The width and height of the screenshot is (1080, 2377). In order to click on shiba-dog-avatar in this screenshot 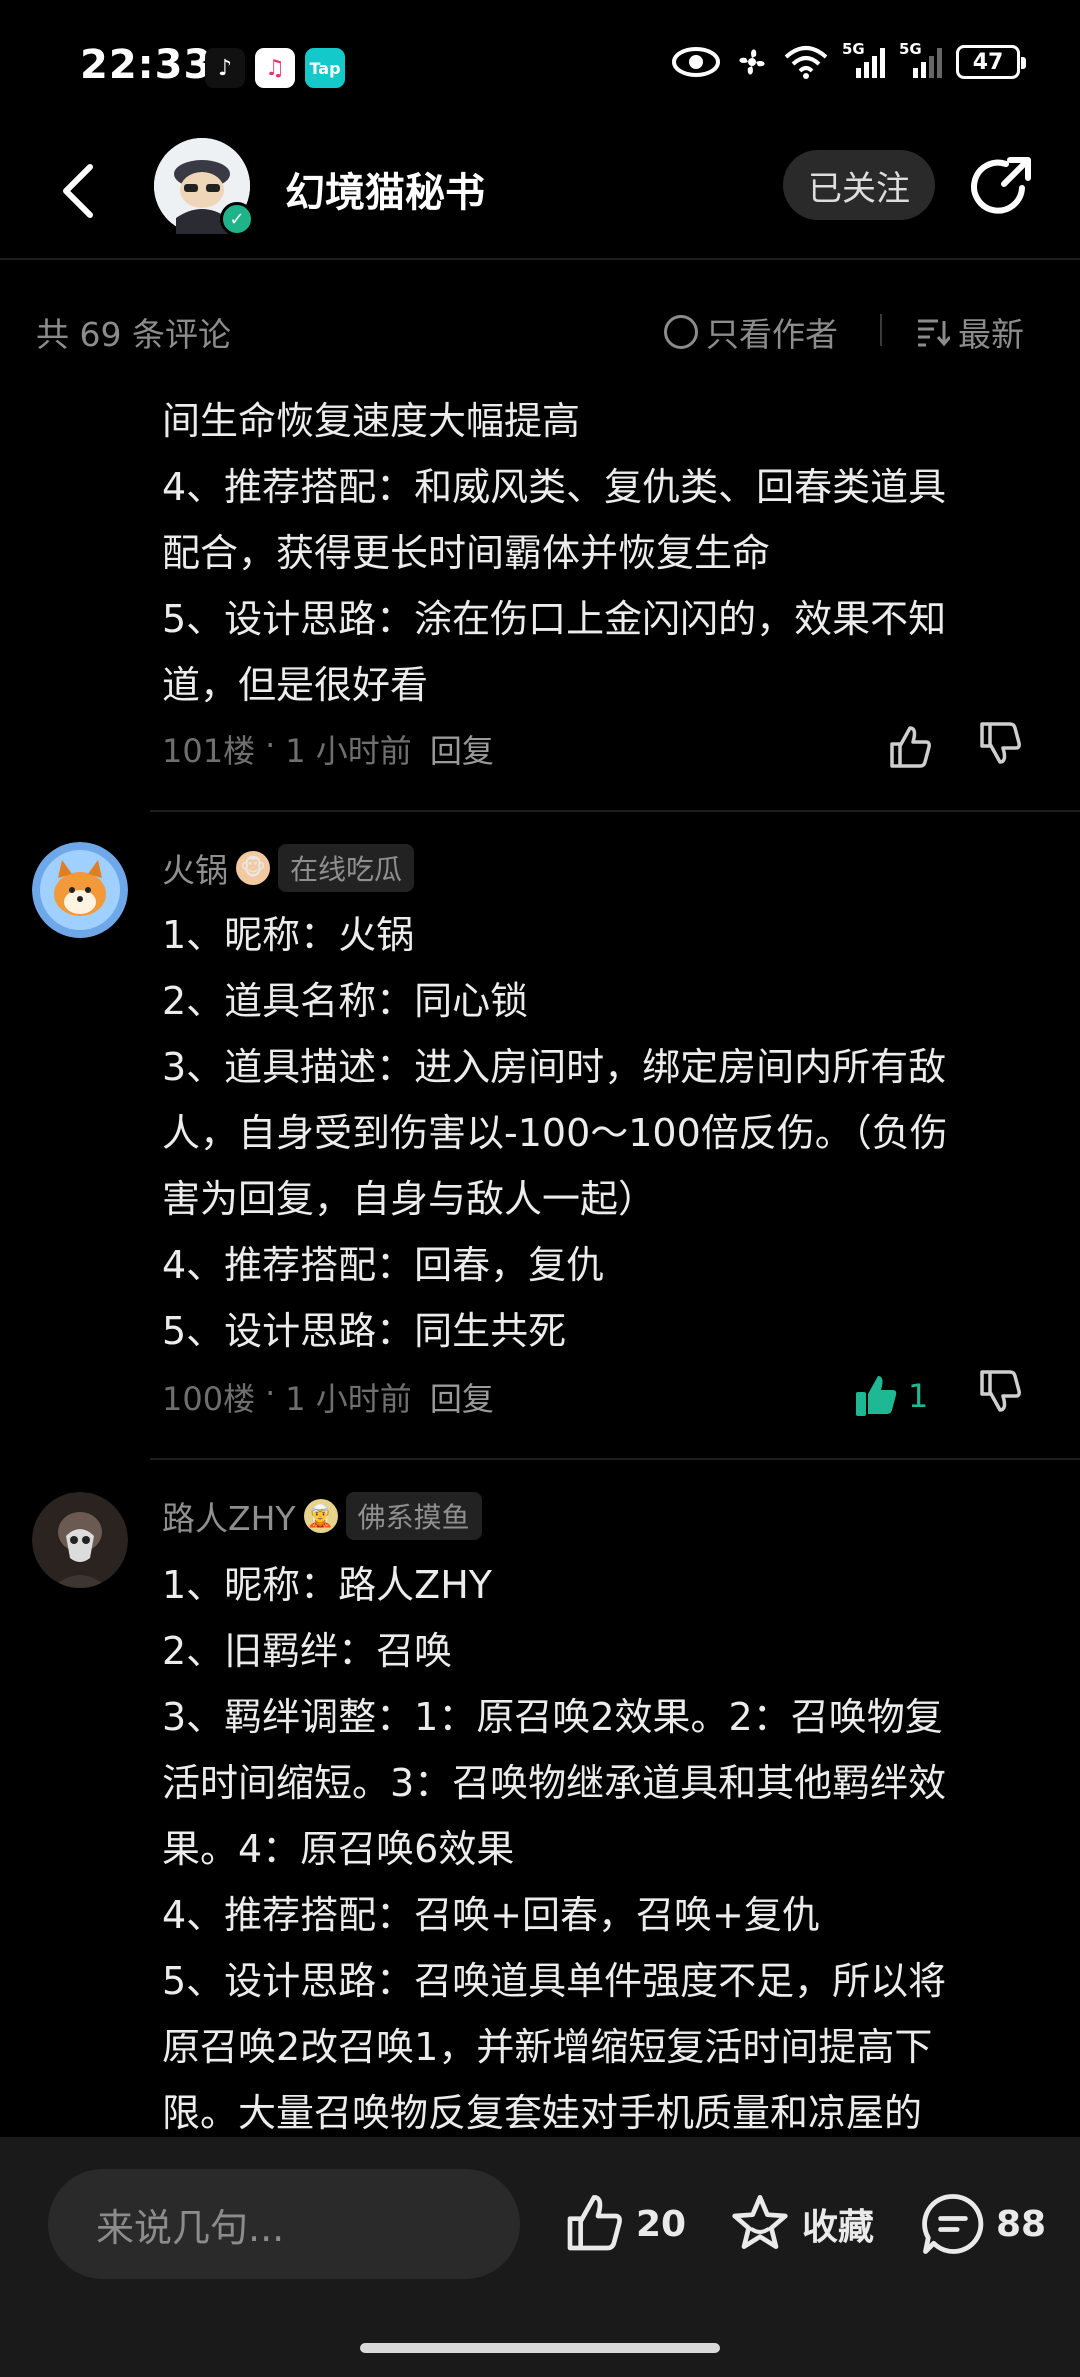, I will do `click(80, 890)`.